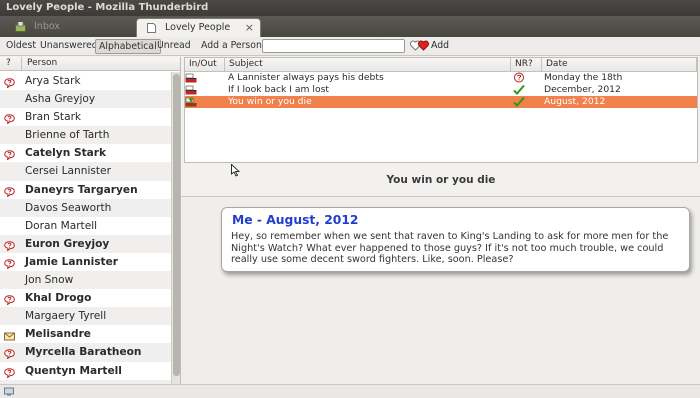 This screenshot has width=700, height=398. What do you see at coordinates (333, 46) in the screenshot?
I see `add-person-input` at bounding box center [333, 46].